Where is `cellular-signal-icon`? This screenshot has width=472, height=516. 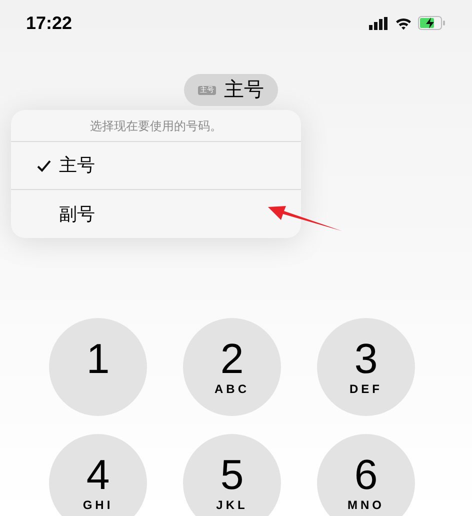 cellular-signal-icon is located at coordinates (379, 23).